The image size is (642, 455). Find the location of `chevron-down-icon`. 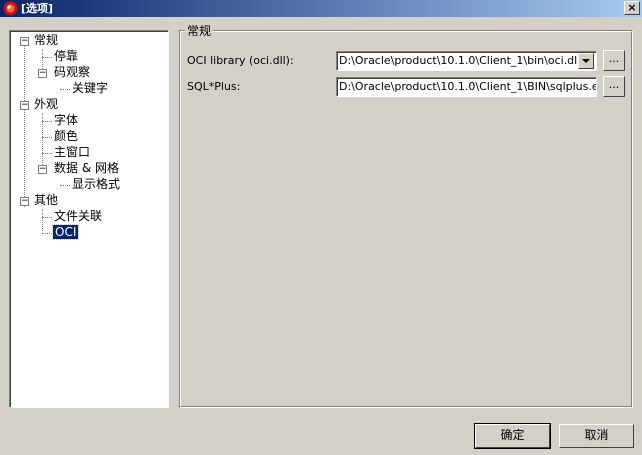

chevron-down-icon is located at coordinates (586, 61).